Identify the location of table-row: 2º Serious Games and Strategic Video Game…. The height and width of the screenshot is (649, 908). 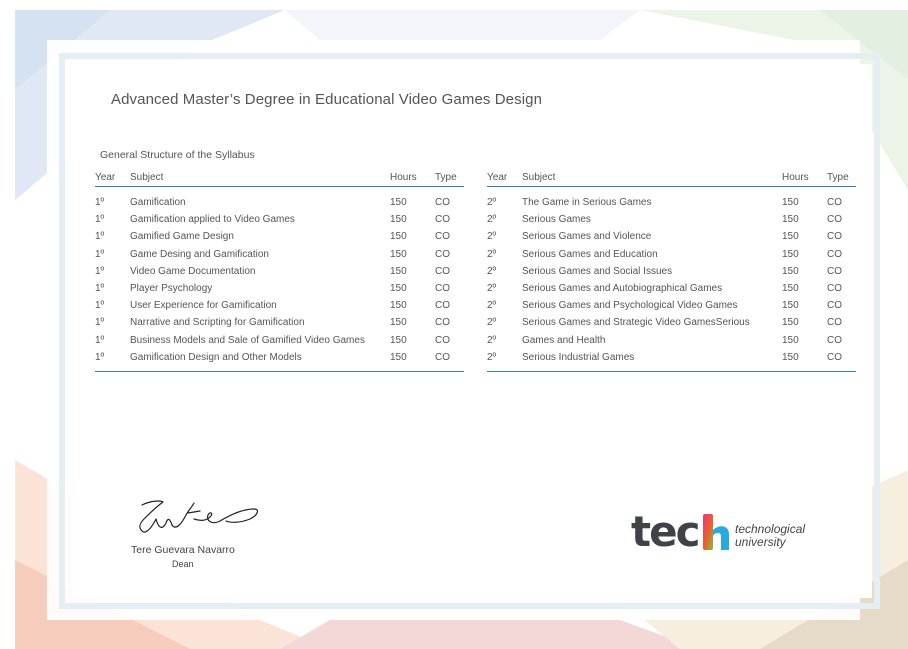
(671, 322).